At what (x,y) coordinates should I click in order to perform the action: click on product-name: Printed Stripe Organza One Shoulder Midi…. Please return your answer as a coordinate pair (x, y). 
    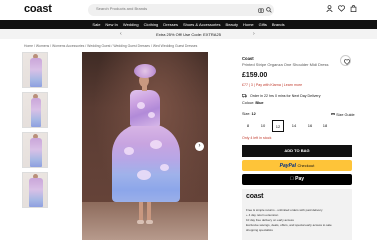
    Looking at the image, I should click on (285, 64).